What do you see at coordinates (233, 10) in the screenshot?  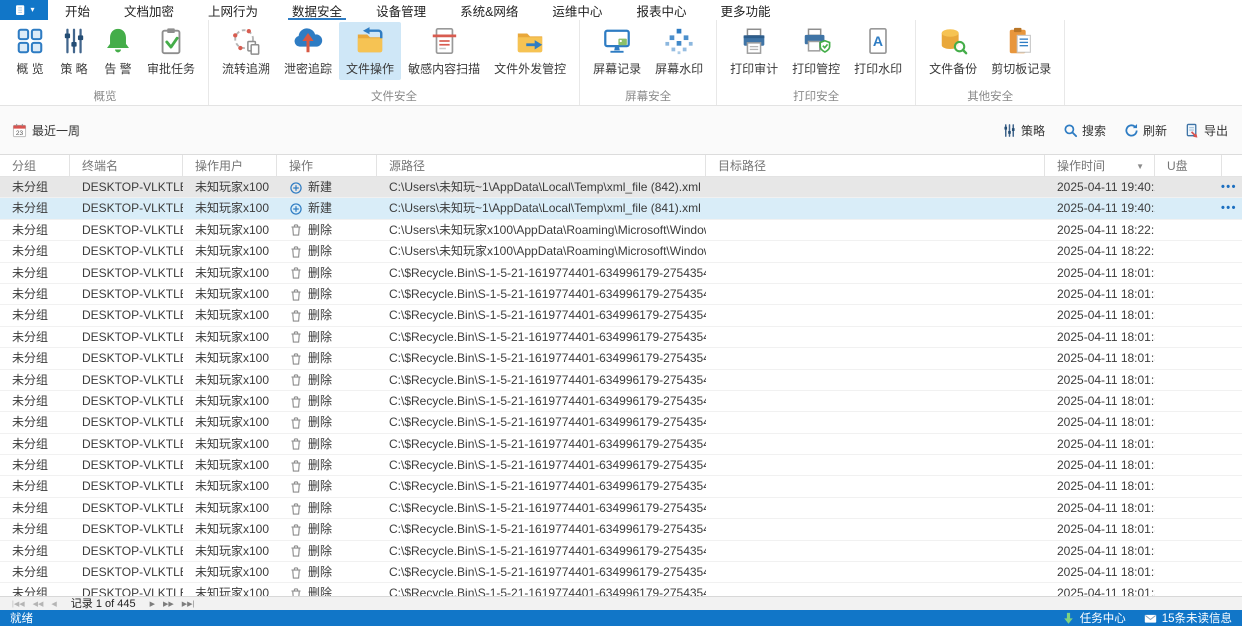 I see `menu-tab-3: 上网行为` at bounding box center [233, 10].